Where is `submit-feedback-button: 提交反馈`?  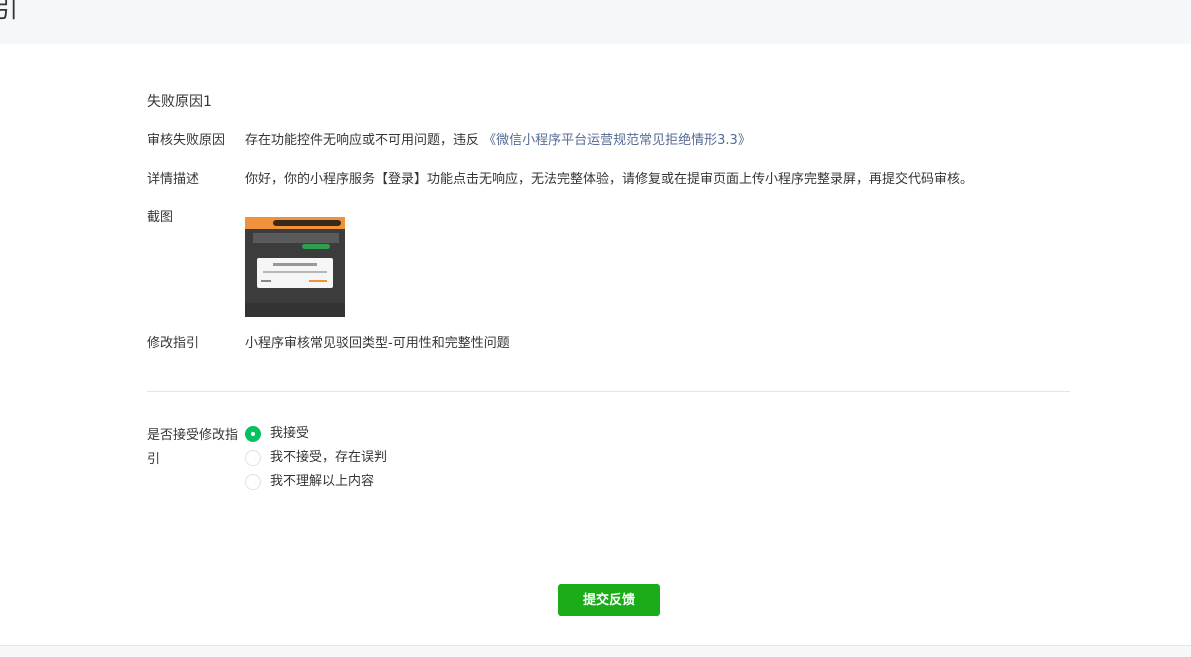 submit-feedback-button: 提交反馈 is located at coordinates (609, 600).